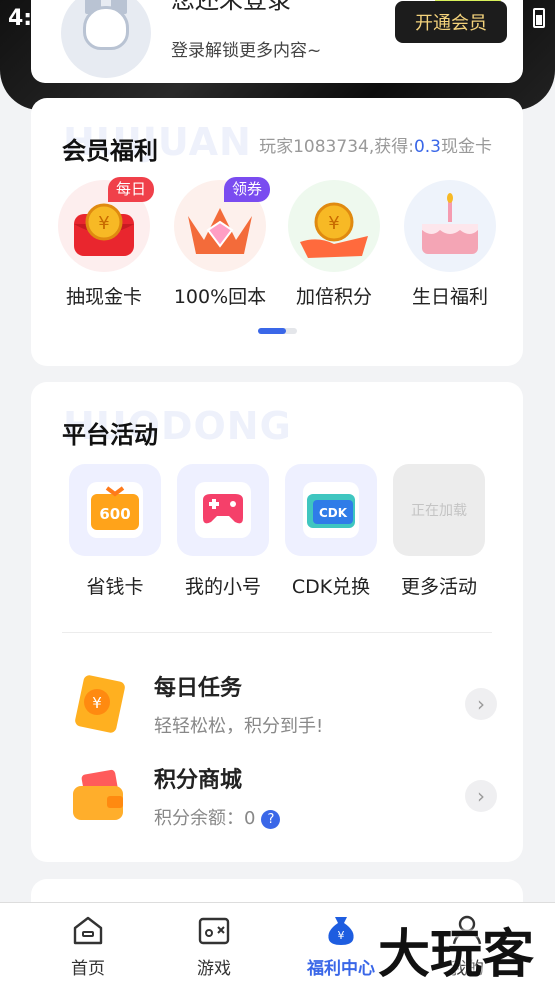  What do you see at coordinates (333, 297) in the screenshot?
I see `benefit-label: 加倍积分` at bounding box center [333, 297].